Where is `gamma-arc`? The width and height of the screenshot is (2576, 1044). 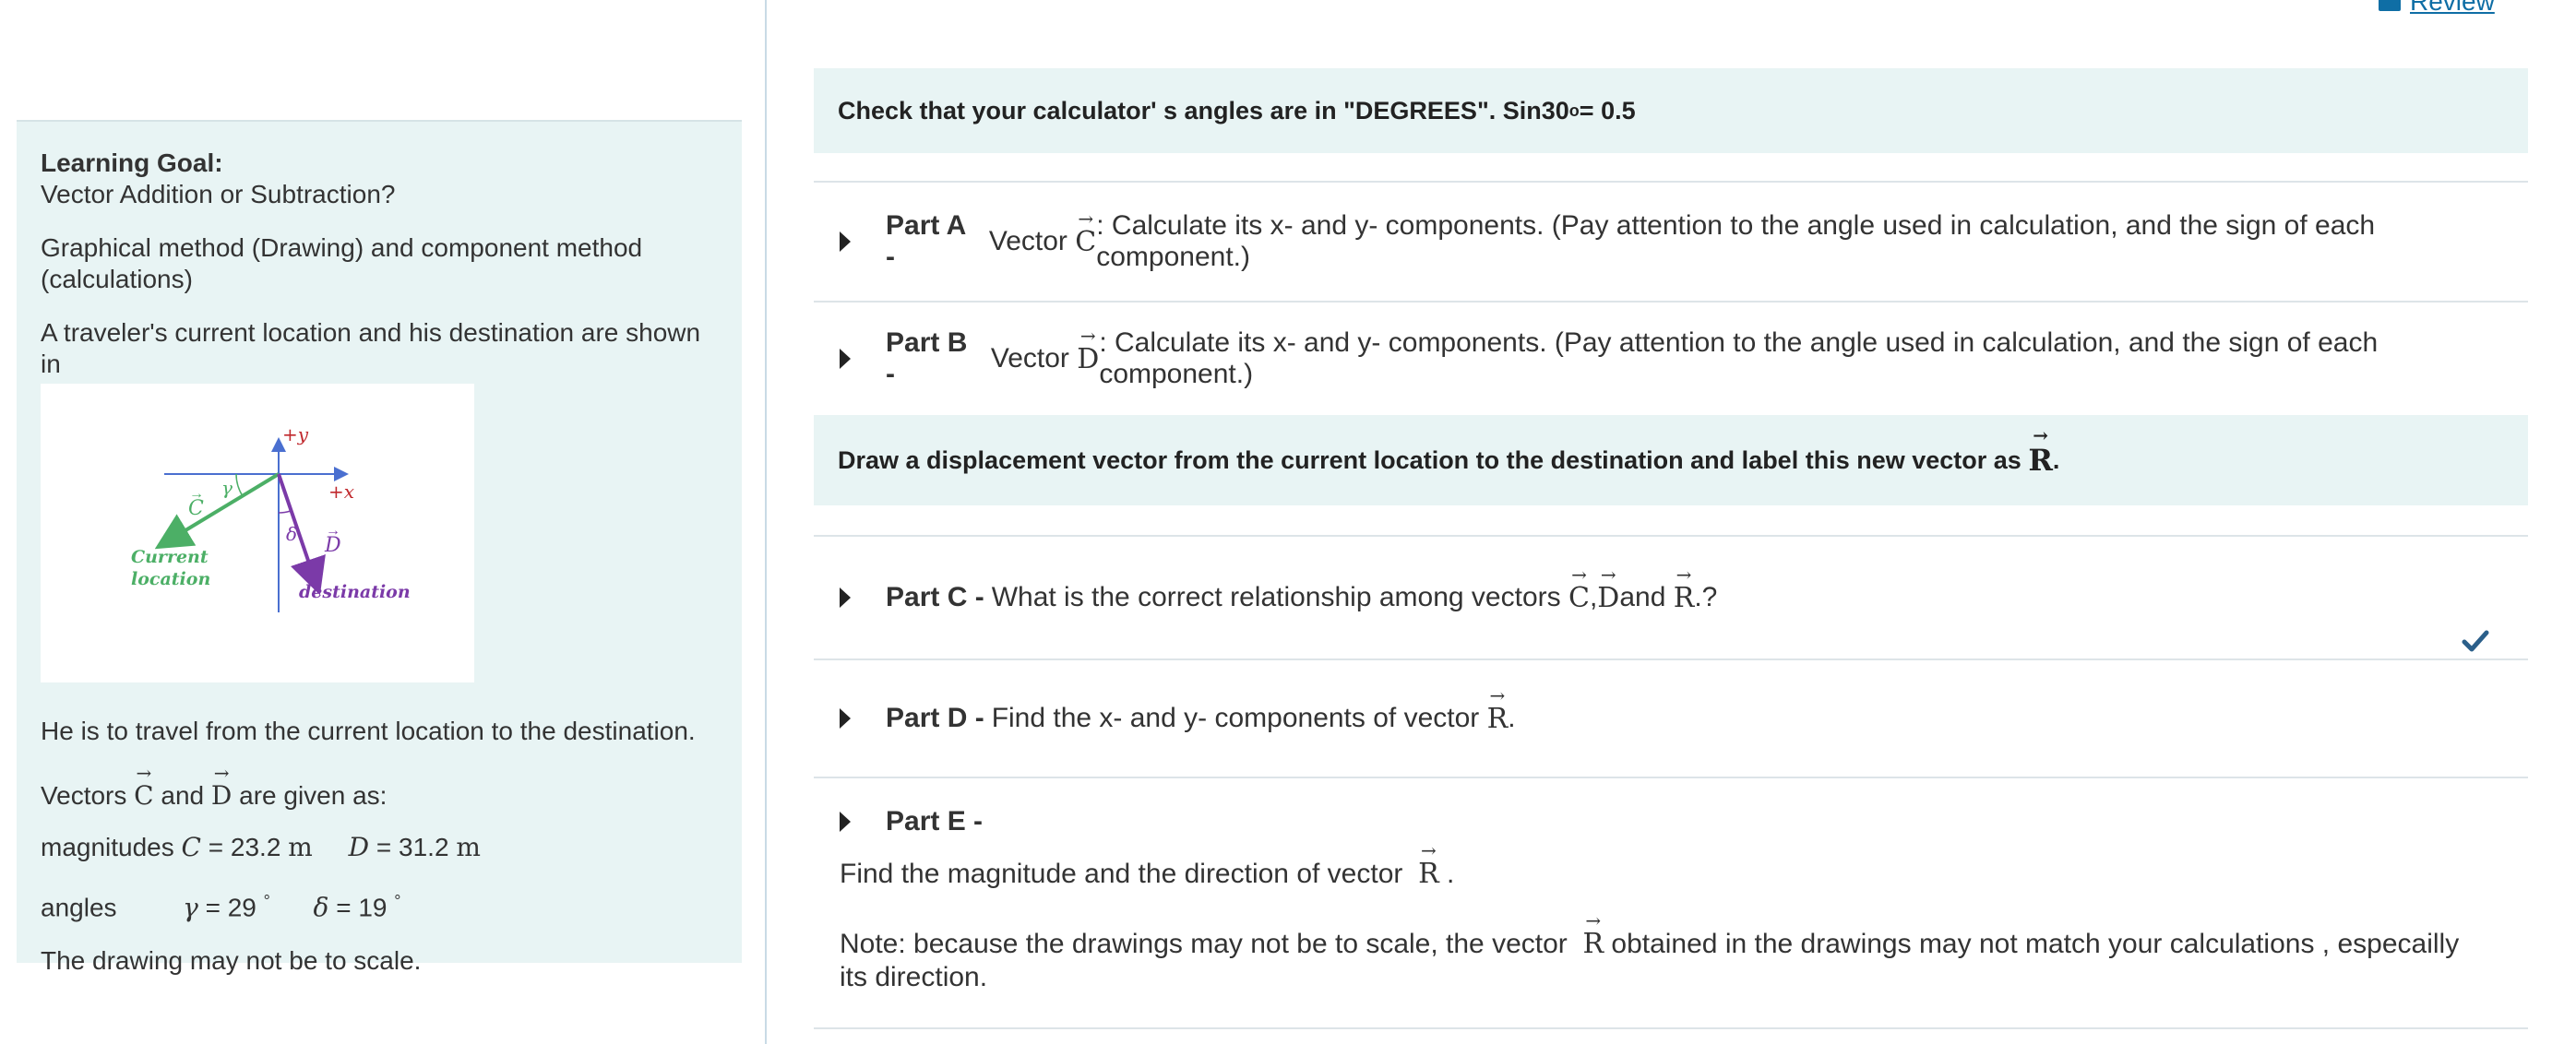 gamma-arc is located at coordinates (240, 485).